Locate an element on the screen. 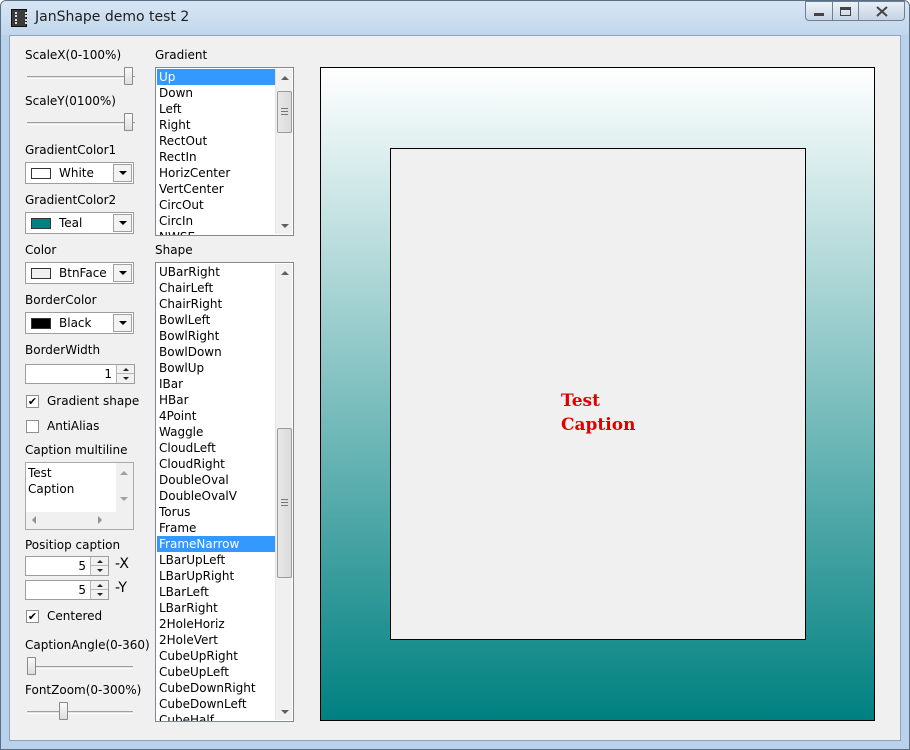 The image size is (910, 750). caption-x-spin: 5 is located at coordinates (67, 566).